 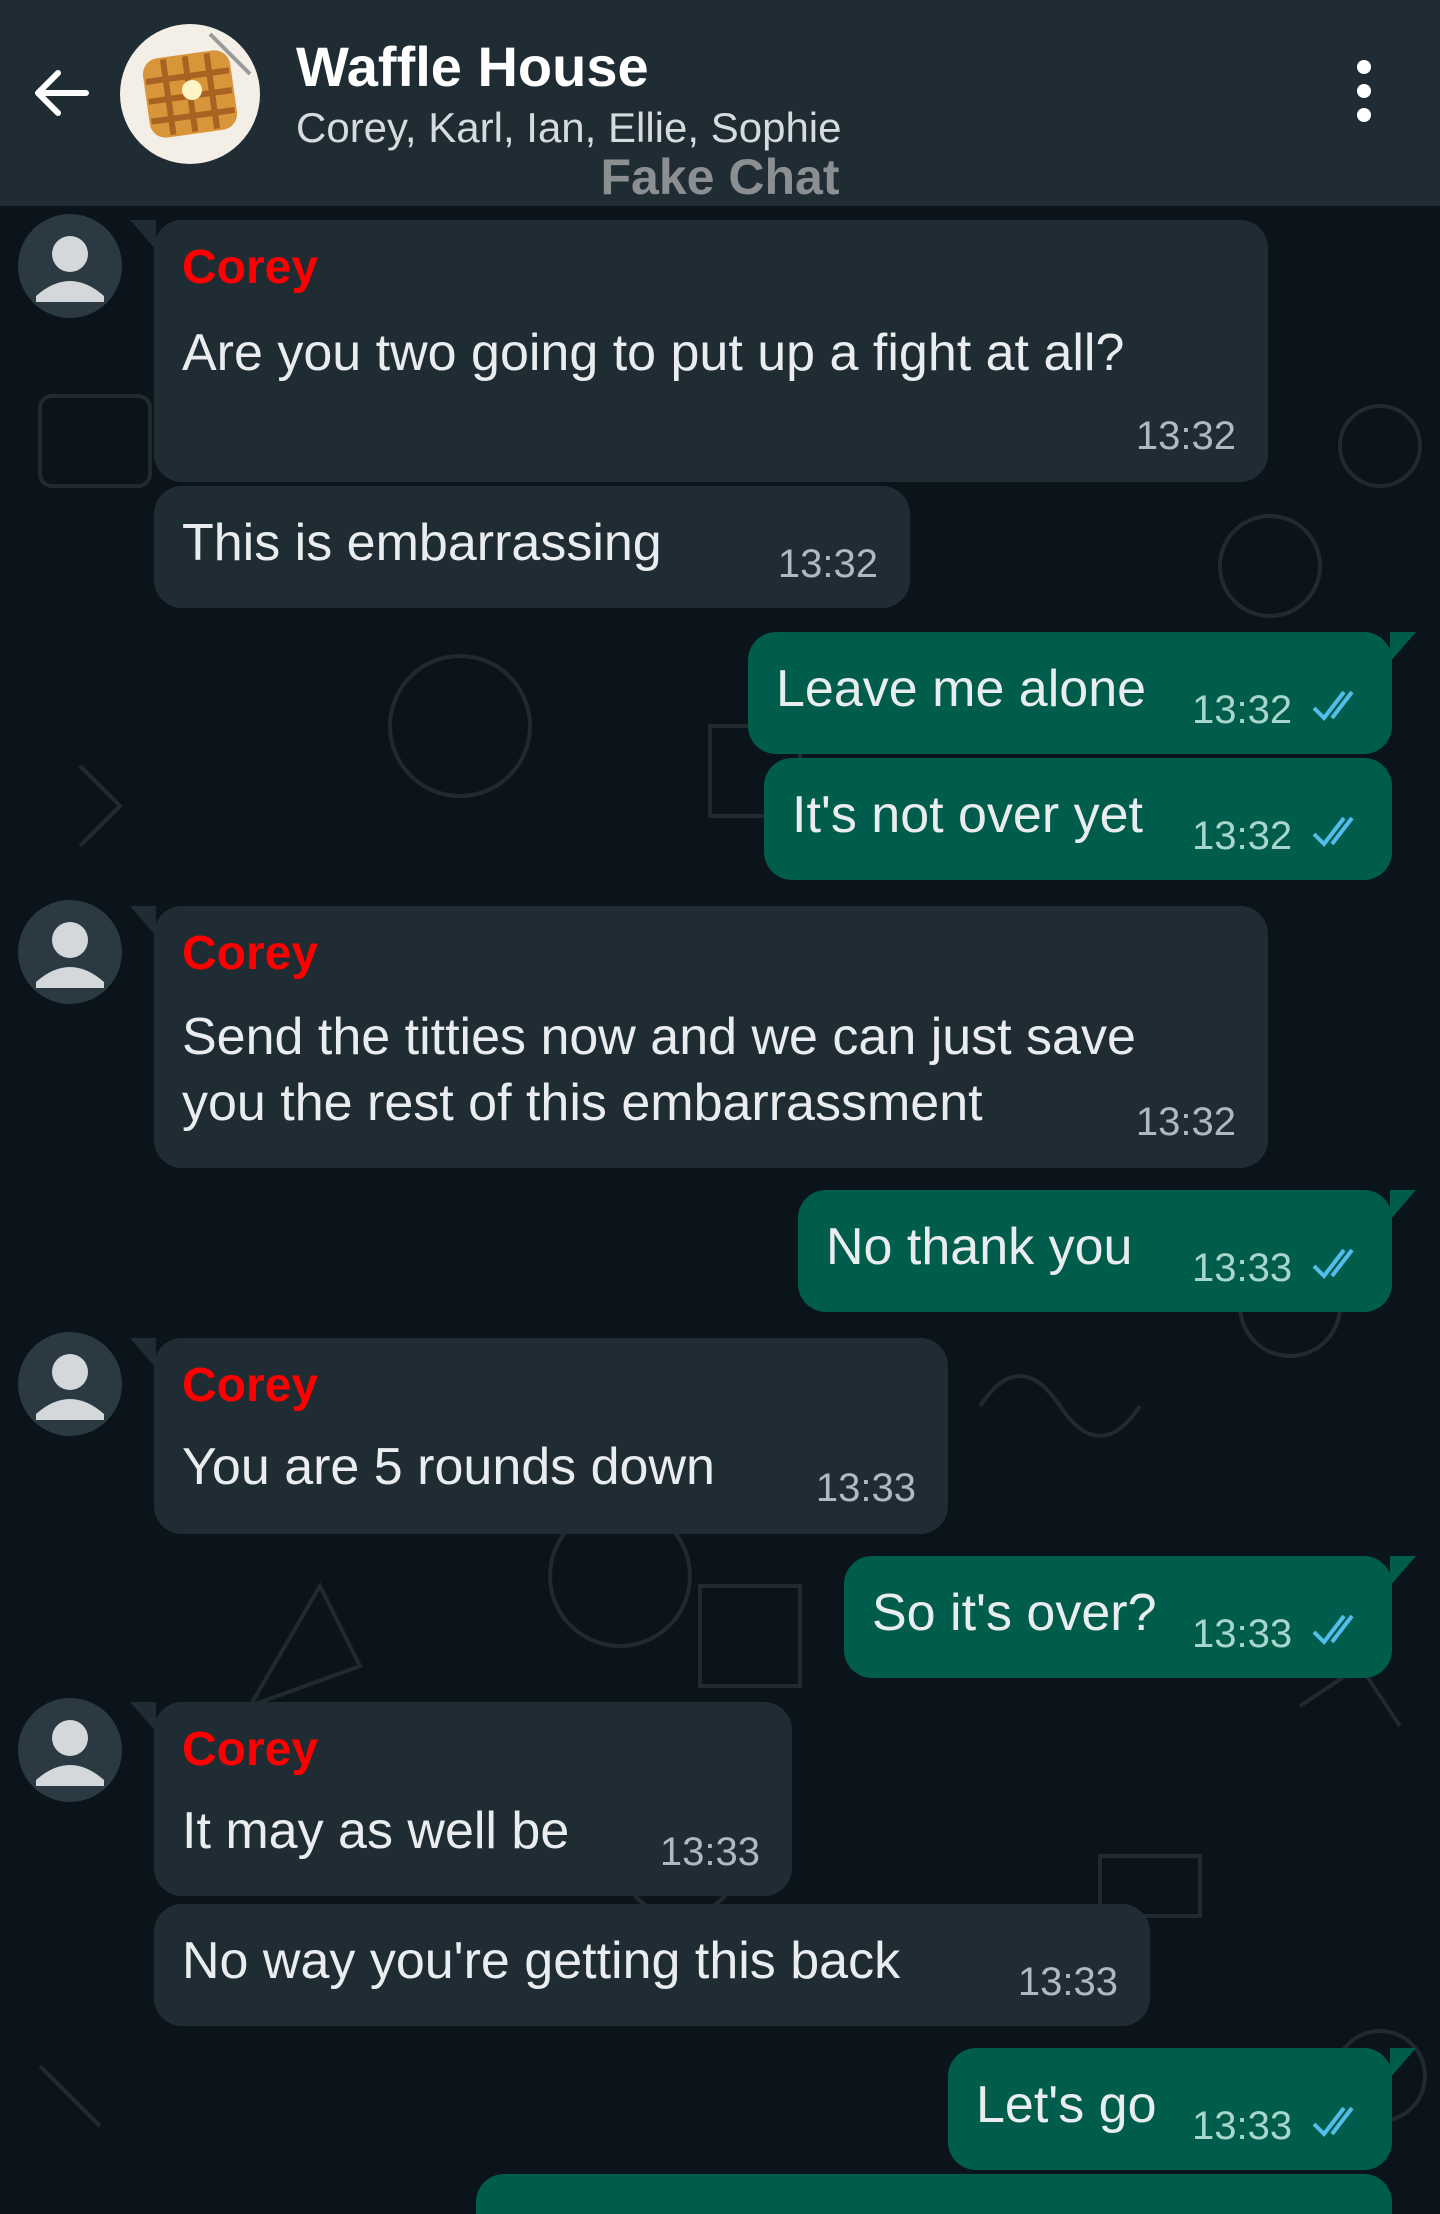 I want to click on message-text: No thank you, so click(x=979, y=1247).